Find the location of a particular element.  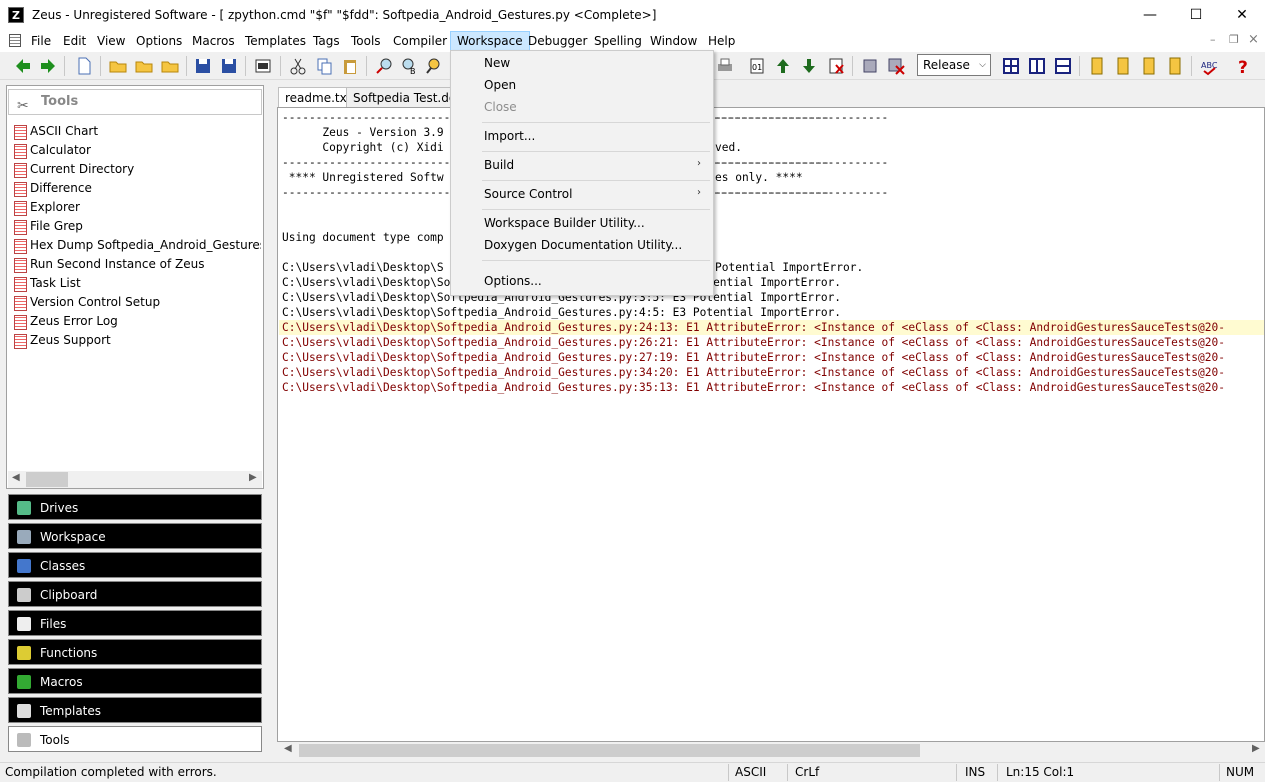

workspace-menu-build: Build is located at coordinates (499, 165).